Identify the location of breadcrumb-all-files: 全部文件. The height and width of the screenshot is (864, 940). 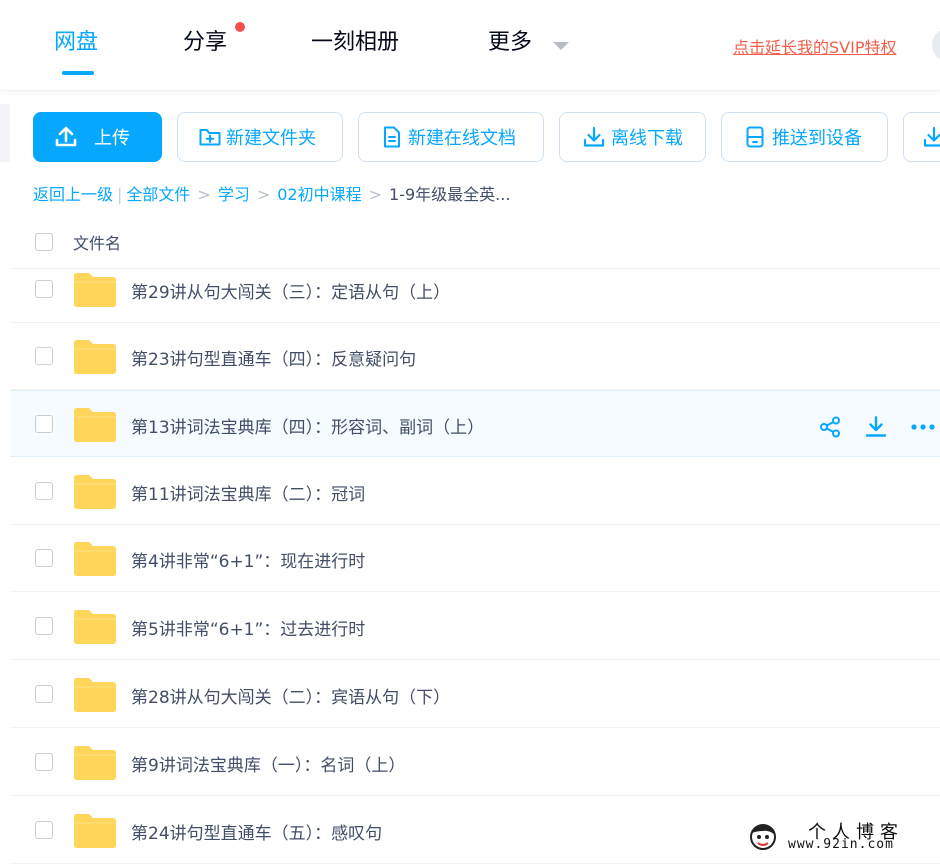
(158, 194).